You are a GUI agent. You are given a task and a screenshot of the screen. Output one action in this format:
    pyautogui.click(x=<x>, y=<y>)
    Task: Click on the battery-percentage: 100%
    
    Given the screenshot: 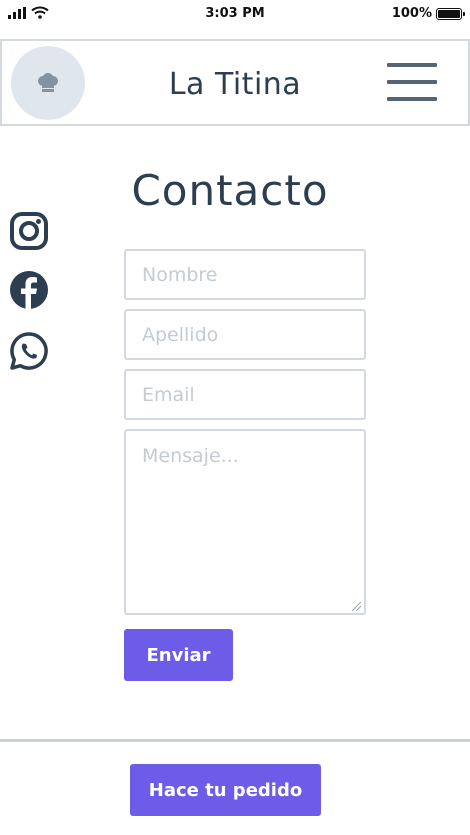 What is the action you would take?
    pyautogui.click(x=411, y=13)
    